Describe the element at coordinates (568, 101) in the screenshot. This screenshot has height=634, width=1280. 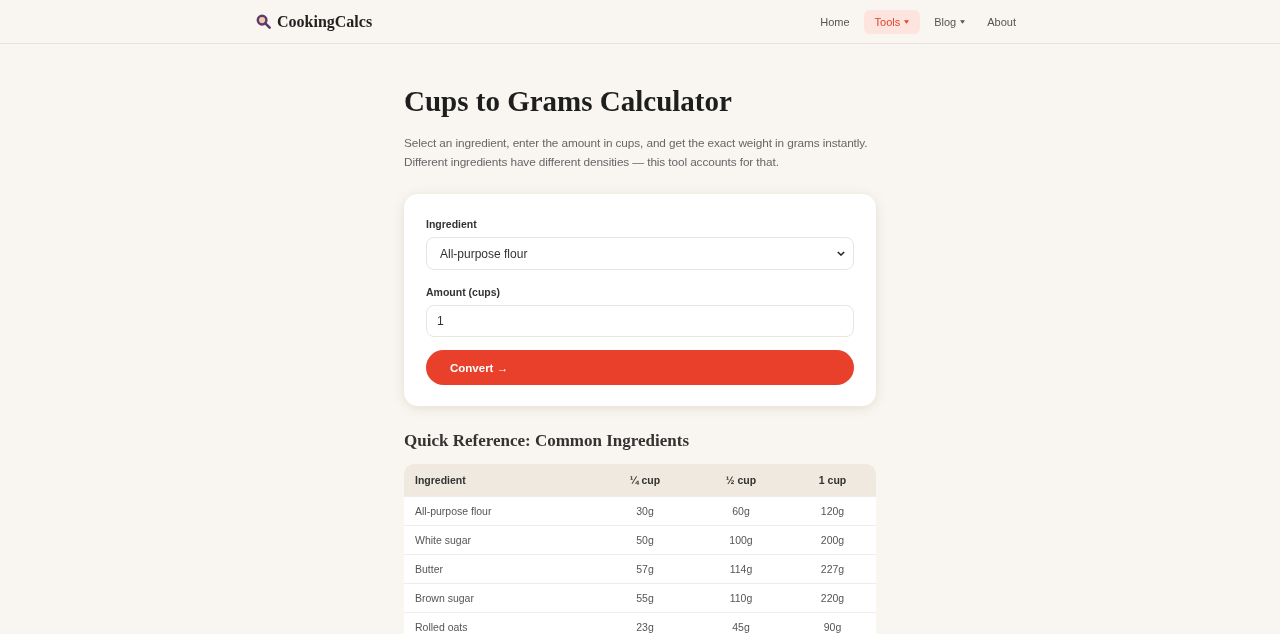
I see `page-title: Cups to Grams Calculator` at that location.